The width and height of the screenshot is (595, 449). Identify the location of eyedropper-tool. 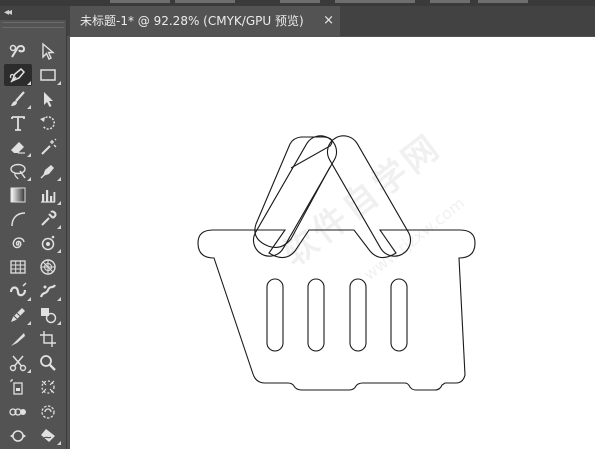
(48, 219).